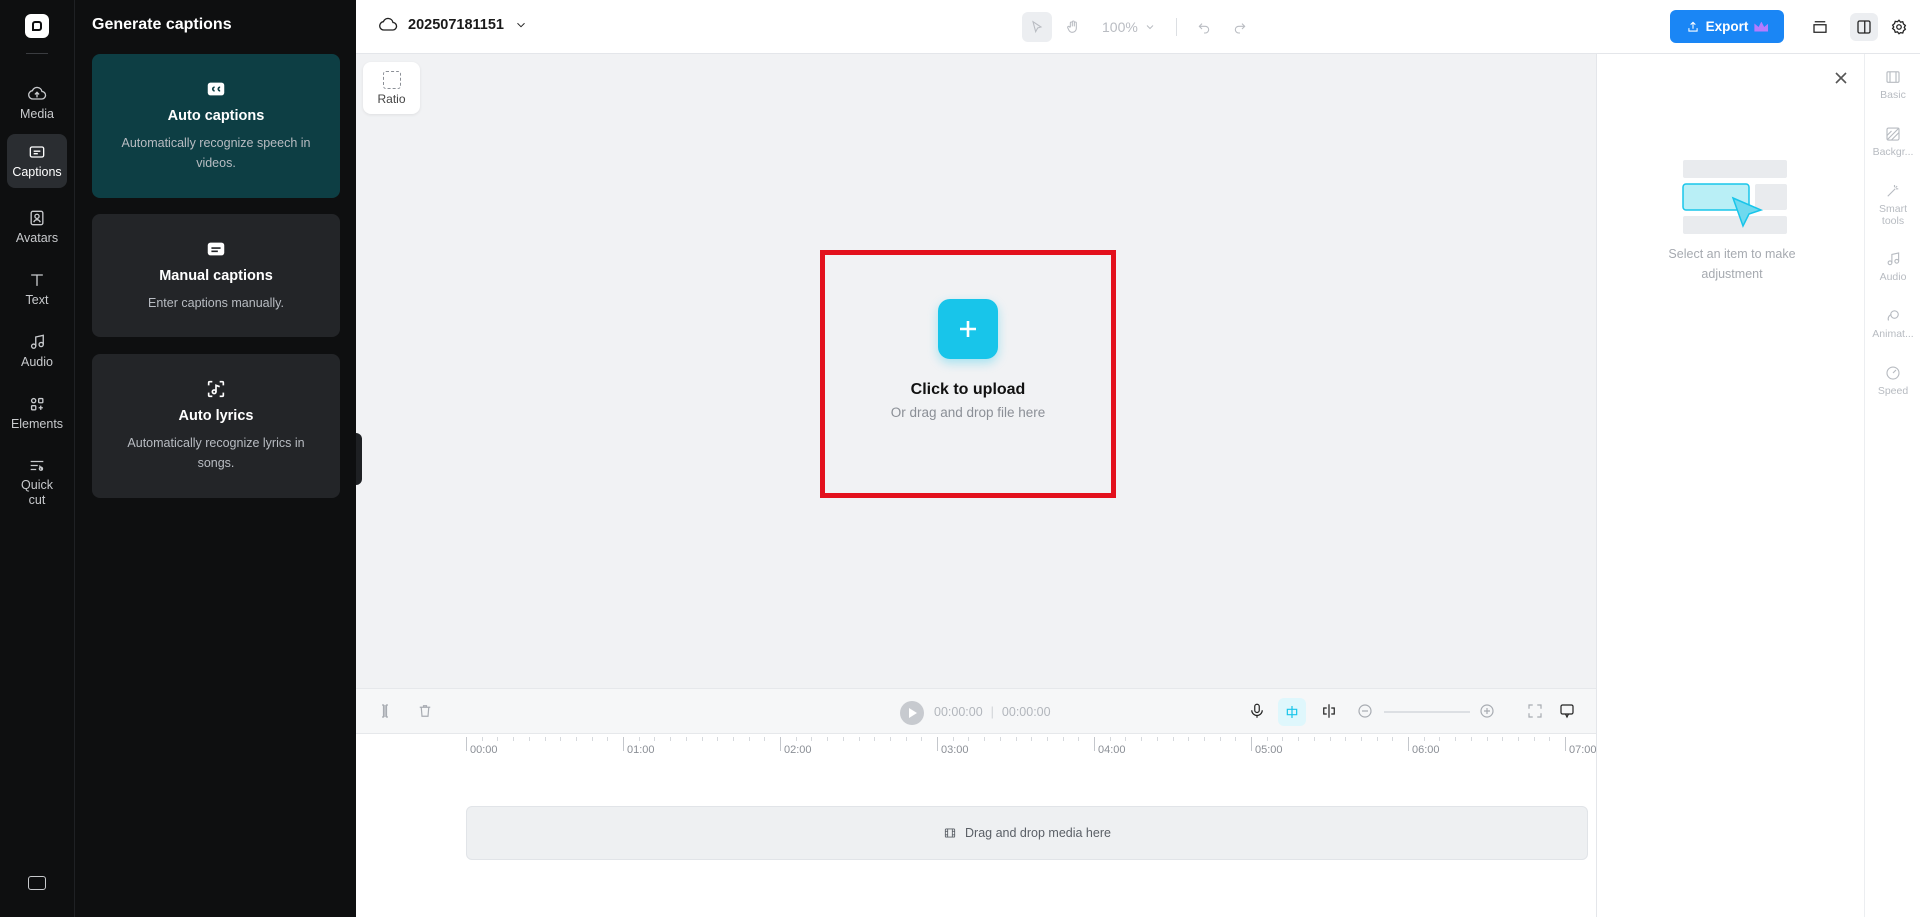 This screenshot has width=1920, height=917. I want to click on ratio-icon, so click(391, 79).